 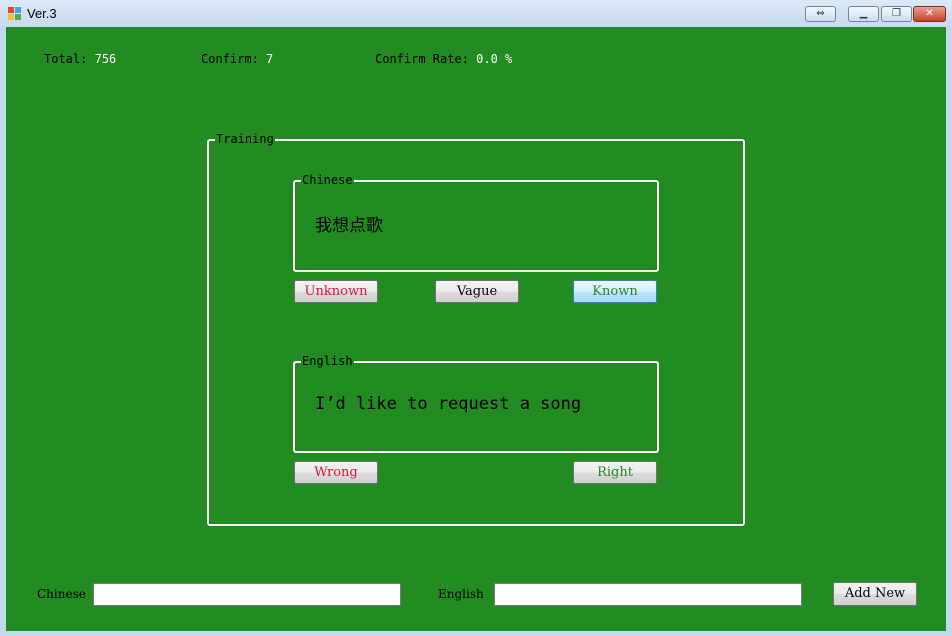 I want to click on chinese-phrase: 我想点歌, so click(x=349, y=226).